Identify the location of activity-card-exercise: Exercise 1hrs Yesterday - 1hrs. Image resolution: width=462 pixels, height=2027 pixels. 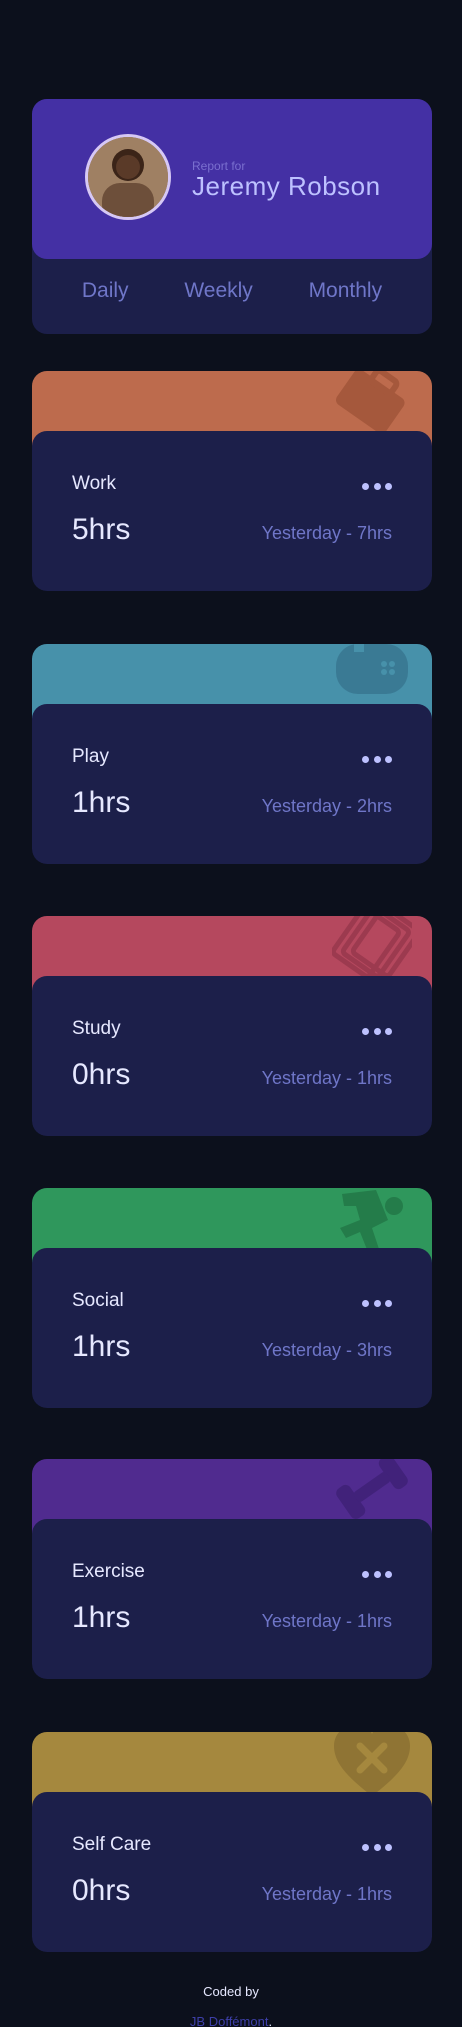
(232, 1569).